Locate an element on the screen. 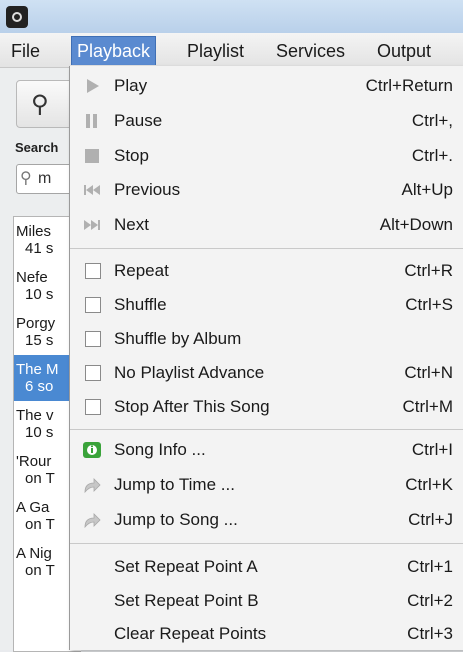 This screenshot has height=652, width=463. menu-item-jump-to-time: Jump to Time ... Ctrl+K is located at coordinates (266, 485).